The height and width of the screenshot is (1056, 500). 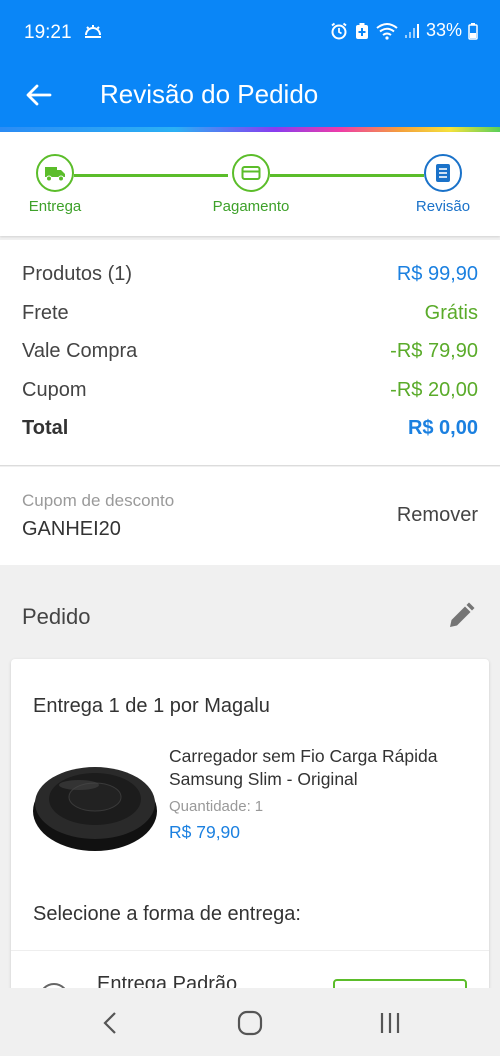 I want to click on order-title: Pedido, so click(x=56, y=616).